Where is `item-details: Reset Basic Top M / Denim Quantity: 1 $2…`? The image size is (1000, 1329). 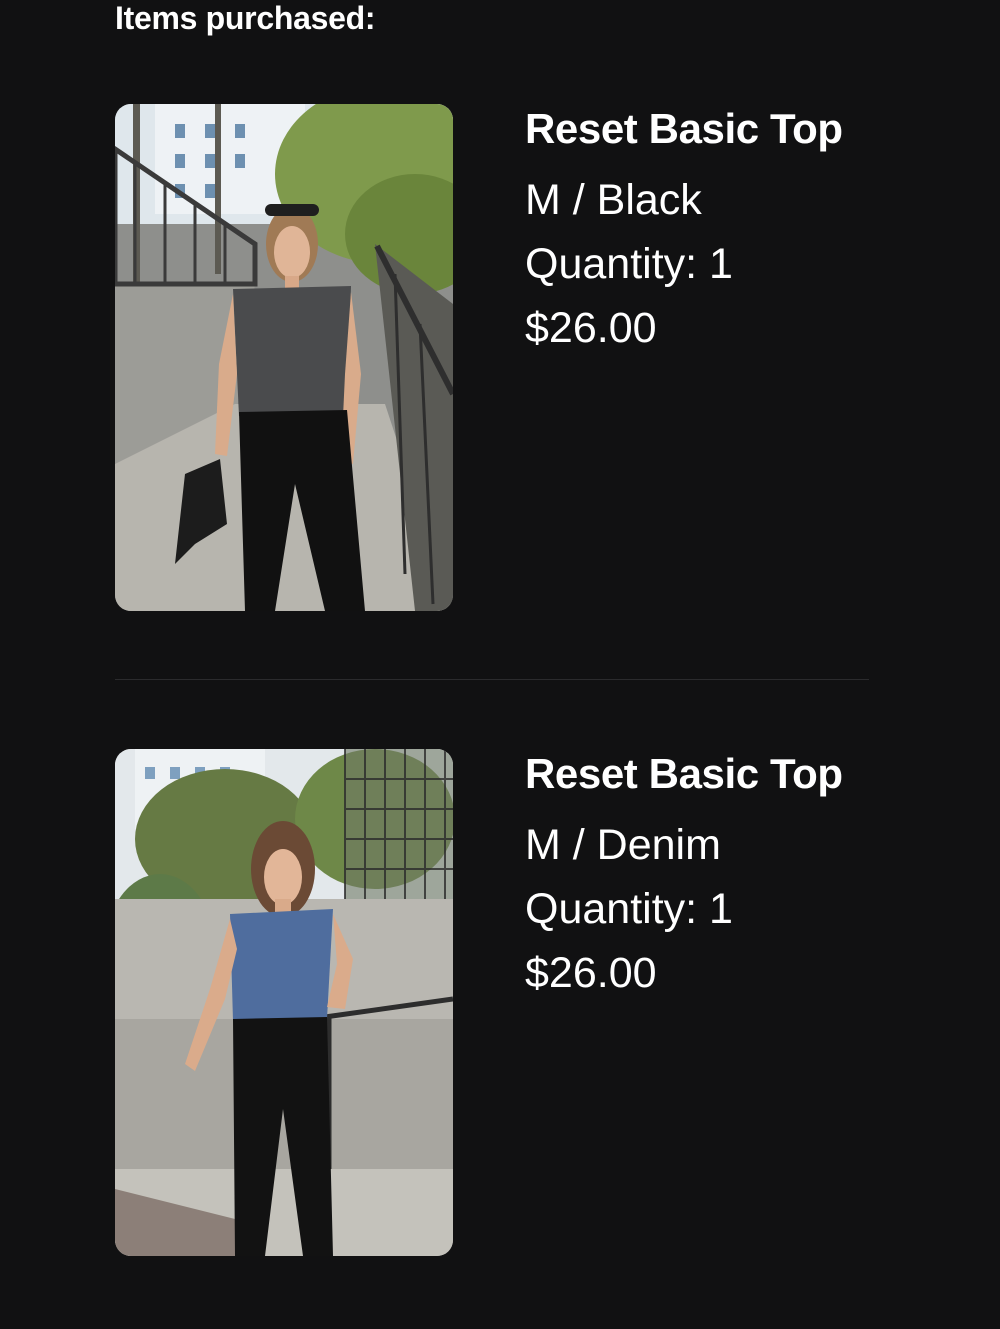
item-details: Reset Basic Top M / Denim Quantity: 1 $2… is located at coordinates (684, 877).